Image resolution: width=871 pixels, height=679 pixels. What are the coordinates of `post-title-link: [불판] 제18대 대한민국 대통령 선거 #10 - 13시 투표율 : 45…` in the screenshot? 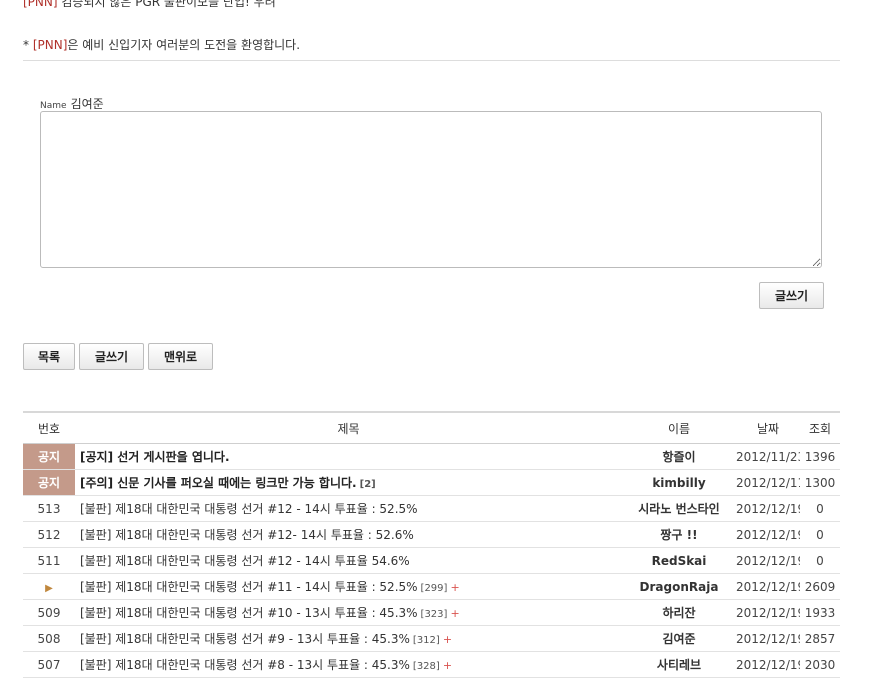 It's located at (249, 613).